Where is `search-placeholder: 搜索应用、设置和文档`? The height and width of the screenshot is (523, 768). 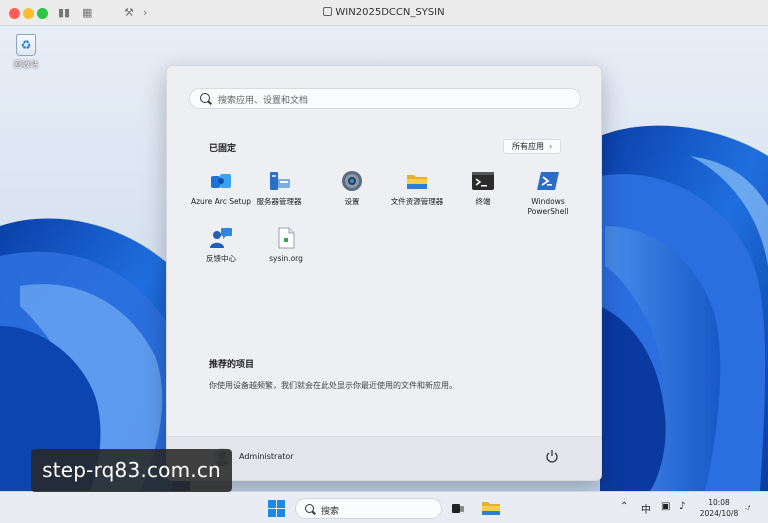
search-placeholder: 搜索应用、设置和文档 is located at coordinates (263, 101).